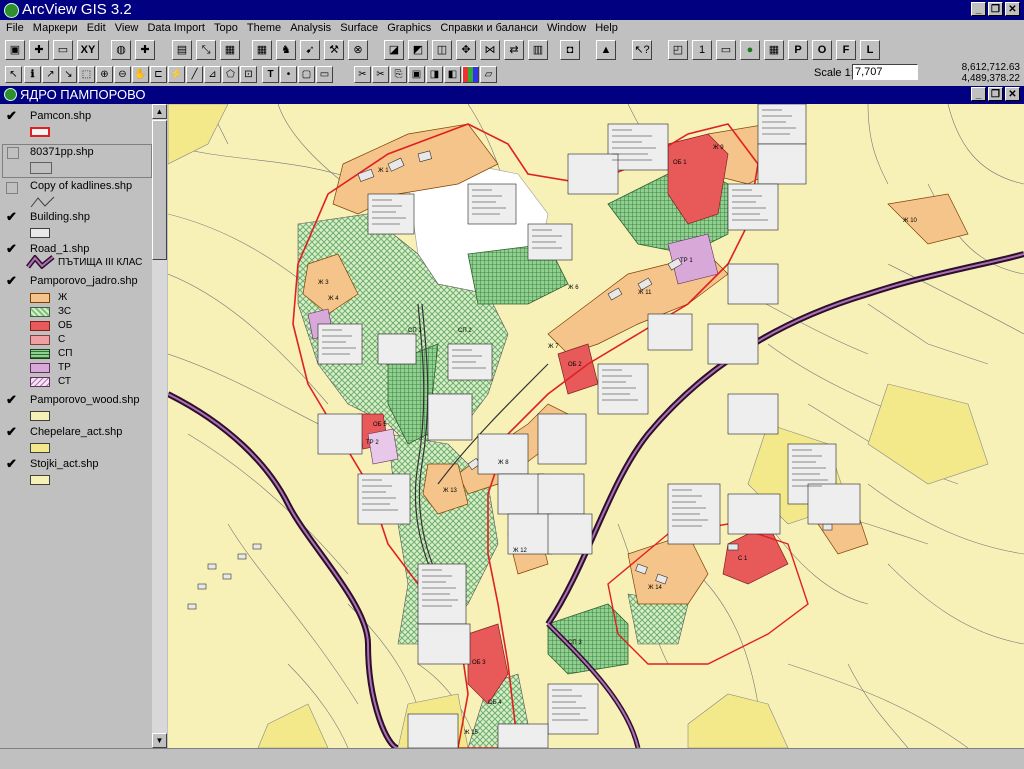 This screenshot has width=1024, height=769. I want to click on restore-button: ❐, so click(995, 9).